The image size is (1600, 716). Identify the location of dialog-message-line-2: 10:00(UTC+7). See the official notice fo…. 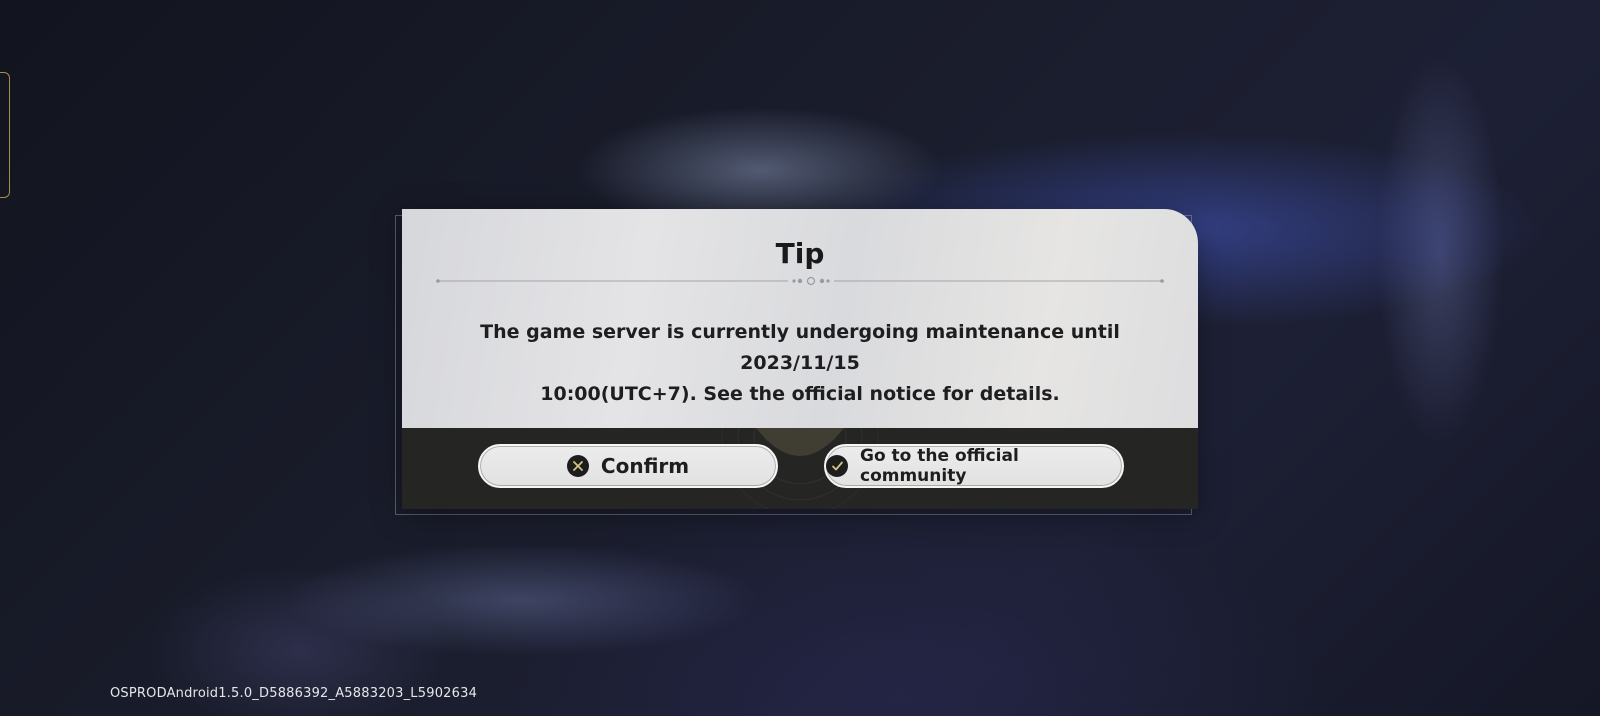
(800, 394).